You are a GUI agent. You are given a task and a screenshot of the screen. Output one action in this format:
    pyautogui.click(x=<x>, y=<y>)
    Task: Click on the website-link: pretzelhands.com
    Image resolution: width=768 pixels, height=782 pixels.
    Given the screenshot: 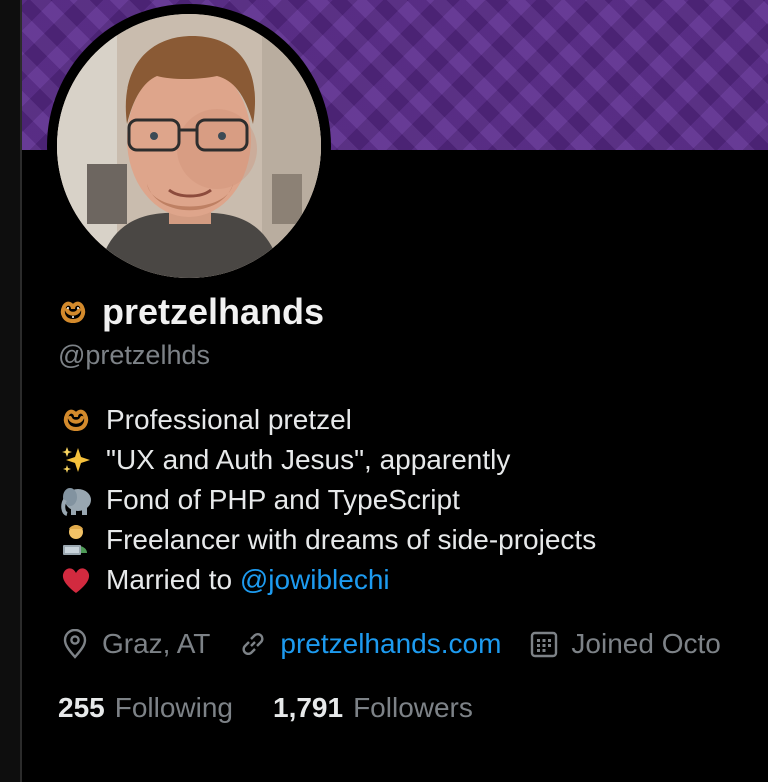 What is the action you would take?
    pyautogui.click(x=390, y=644)
    